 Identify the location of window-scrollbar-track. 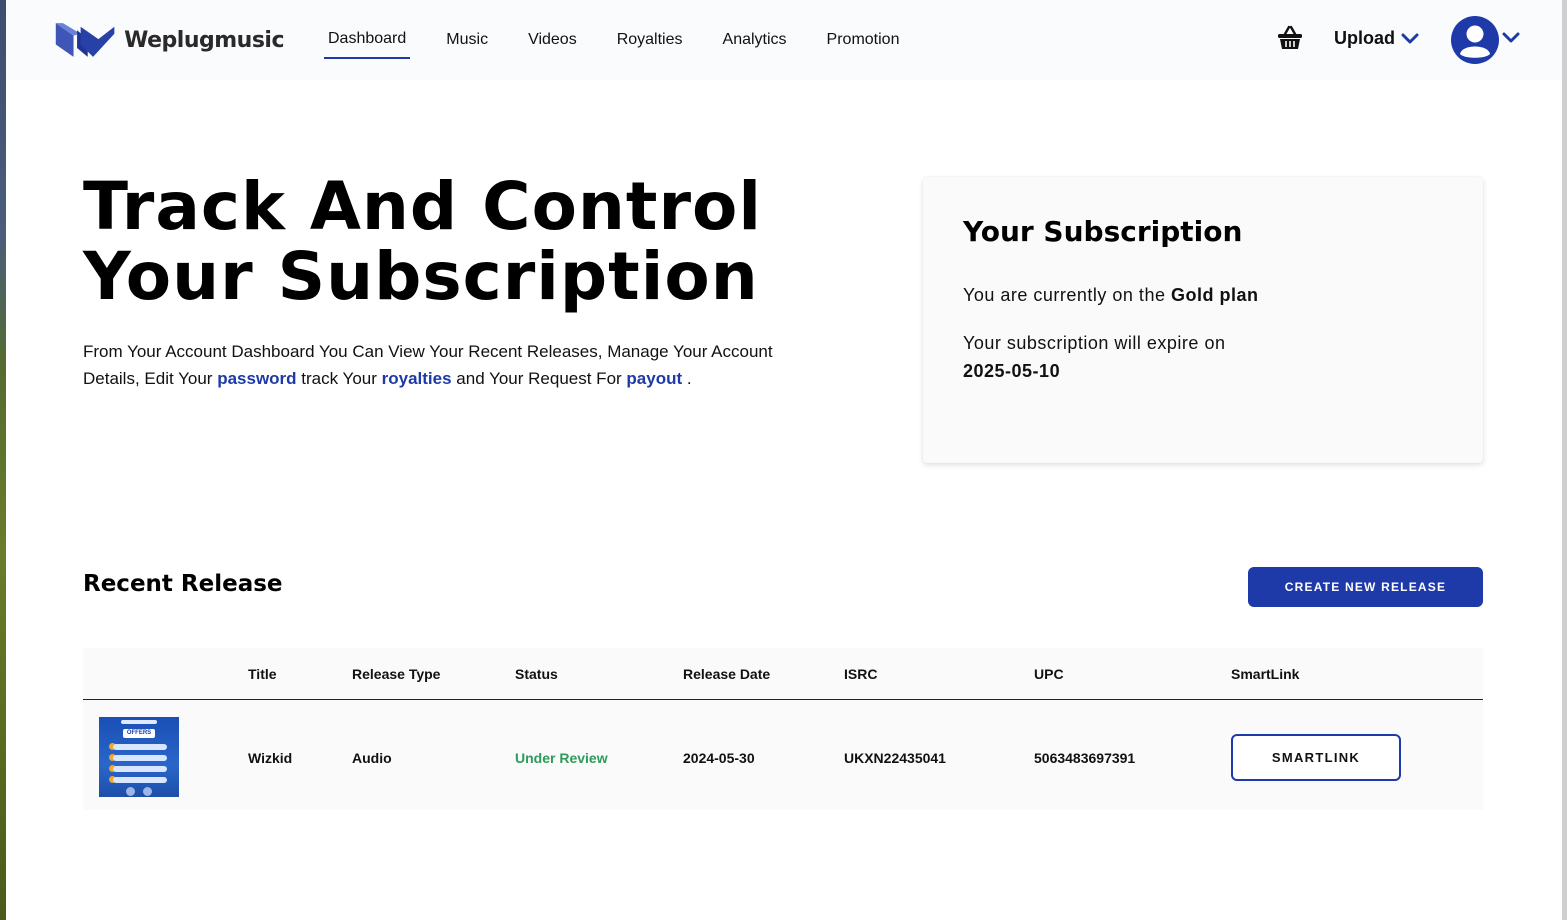
(1564, 460).